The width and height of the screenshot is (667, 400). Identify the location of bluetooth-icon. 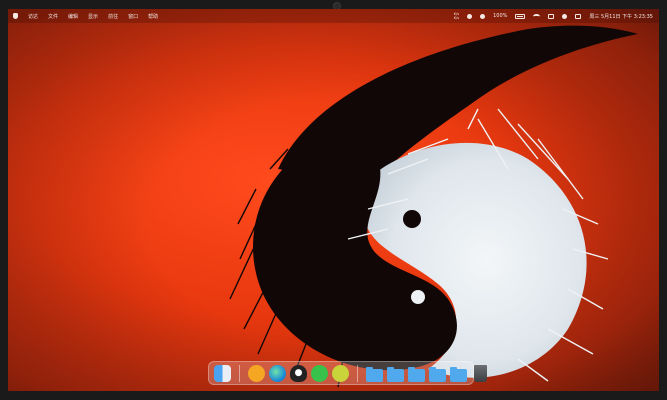
(483, 16).